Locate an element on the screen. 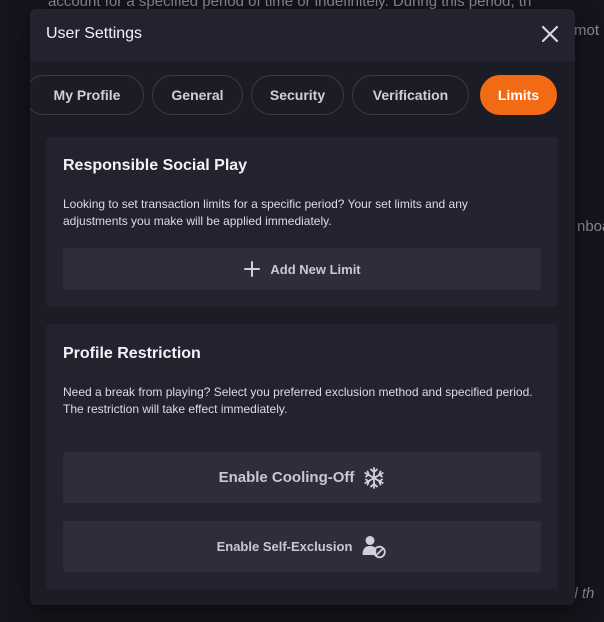 The image size is (604, 622). enable-self-exclusion-button: Enable Self-Exclusion is located at coordinates (302, 546).